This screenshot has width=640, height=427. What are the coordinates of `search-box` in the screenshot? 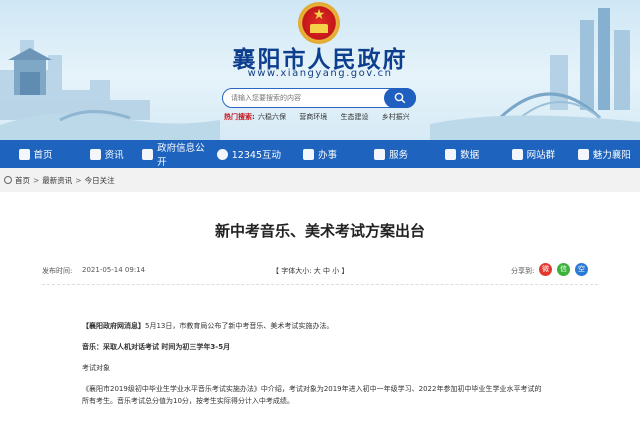 It's located at (319, 98).